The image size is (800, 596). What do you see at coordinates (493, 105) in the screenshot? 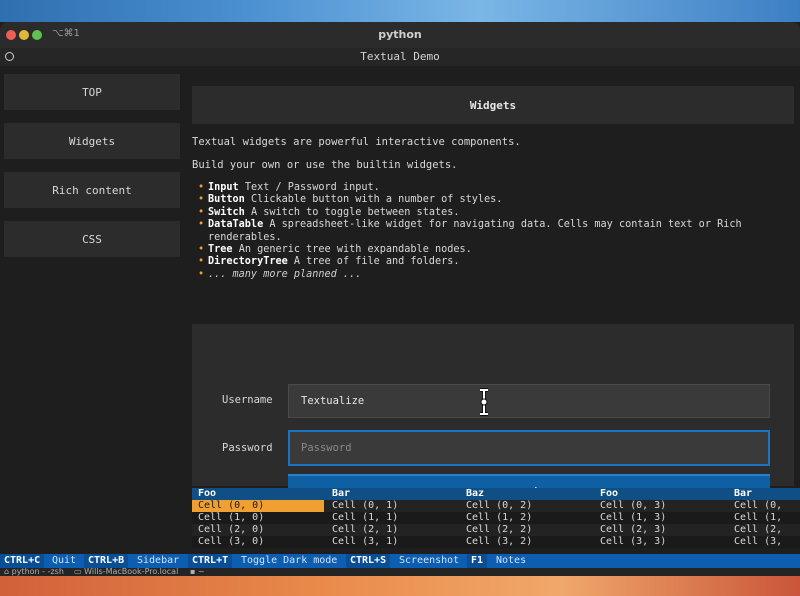
I see `section-title: Widgets` at bounding box center [493, 105].